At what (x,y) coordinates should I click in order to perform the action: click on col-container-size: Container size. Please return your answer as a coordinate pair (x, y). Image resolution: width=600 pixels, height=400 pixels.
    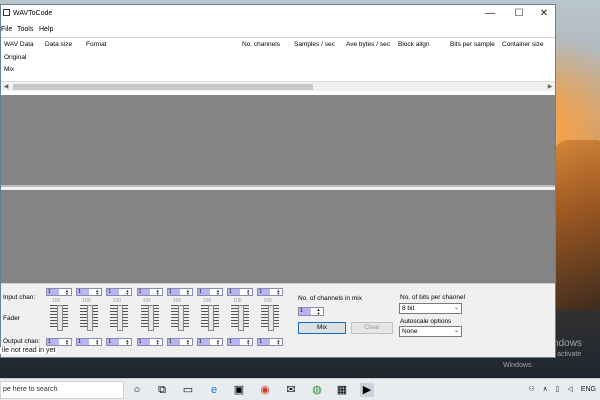
    Looking at the image, I should click on (523, 44).